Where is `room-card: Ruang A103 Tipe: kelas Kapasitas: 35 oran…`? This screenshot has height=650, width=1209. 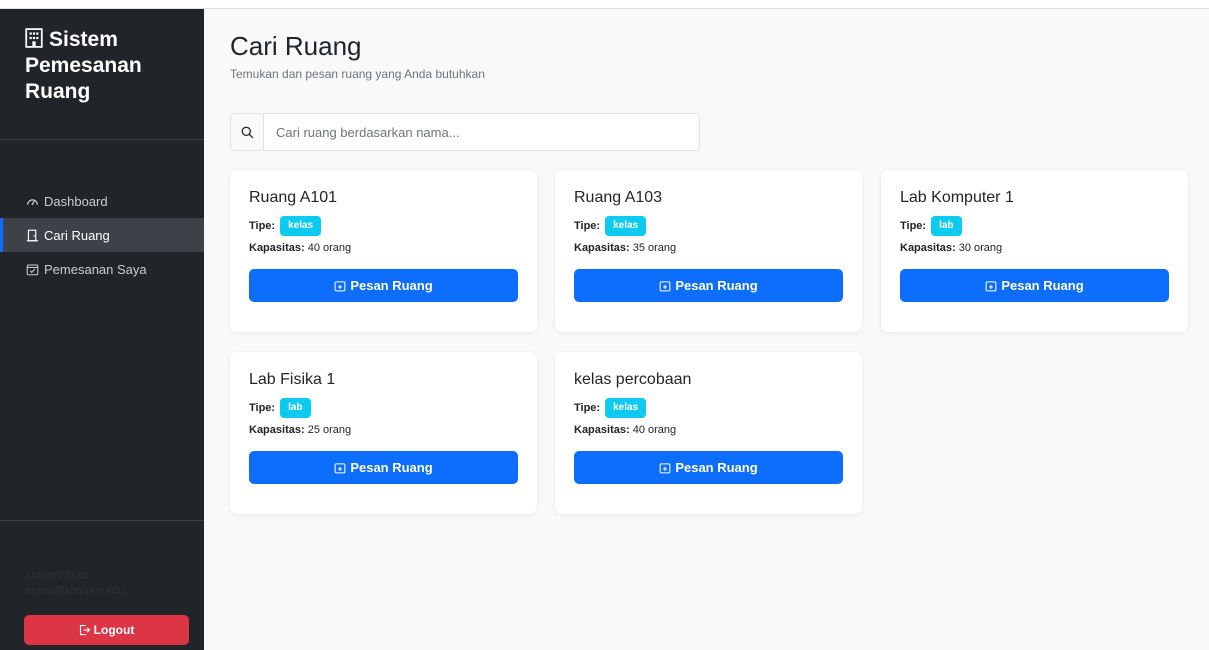 room-card: Ruang A103 Tipe: kelas Kapasitas: 35 oran… is located at coordinates (708, 251).